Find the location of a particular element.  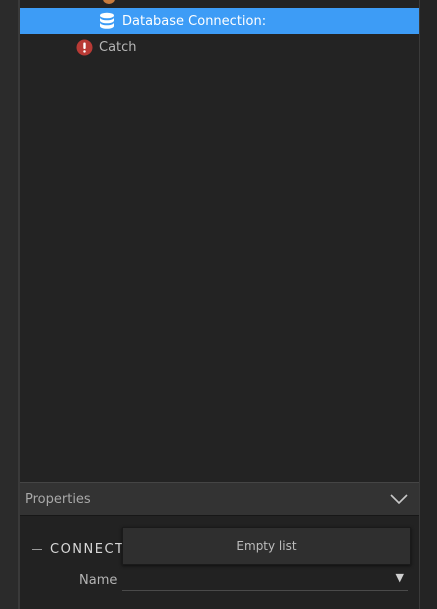

properties-header: Properties is located at coordinates (219, 499).